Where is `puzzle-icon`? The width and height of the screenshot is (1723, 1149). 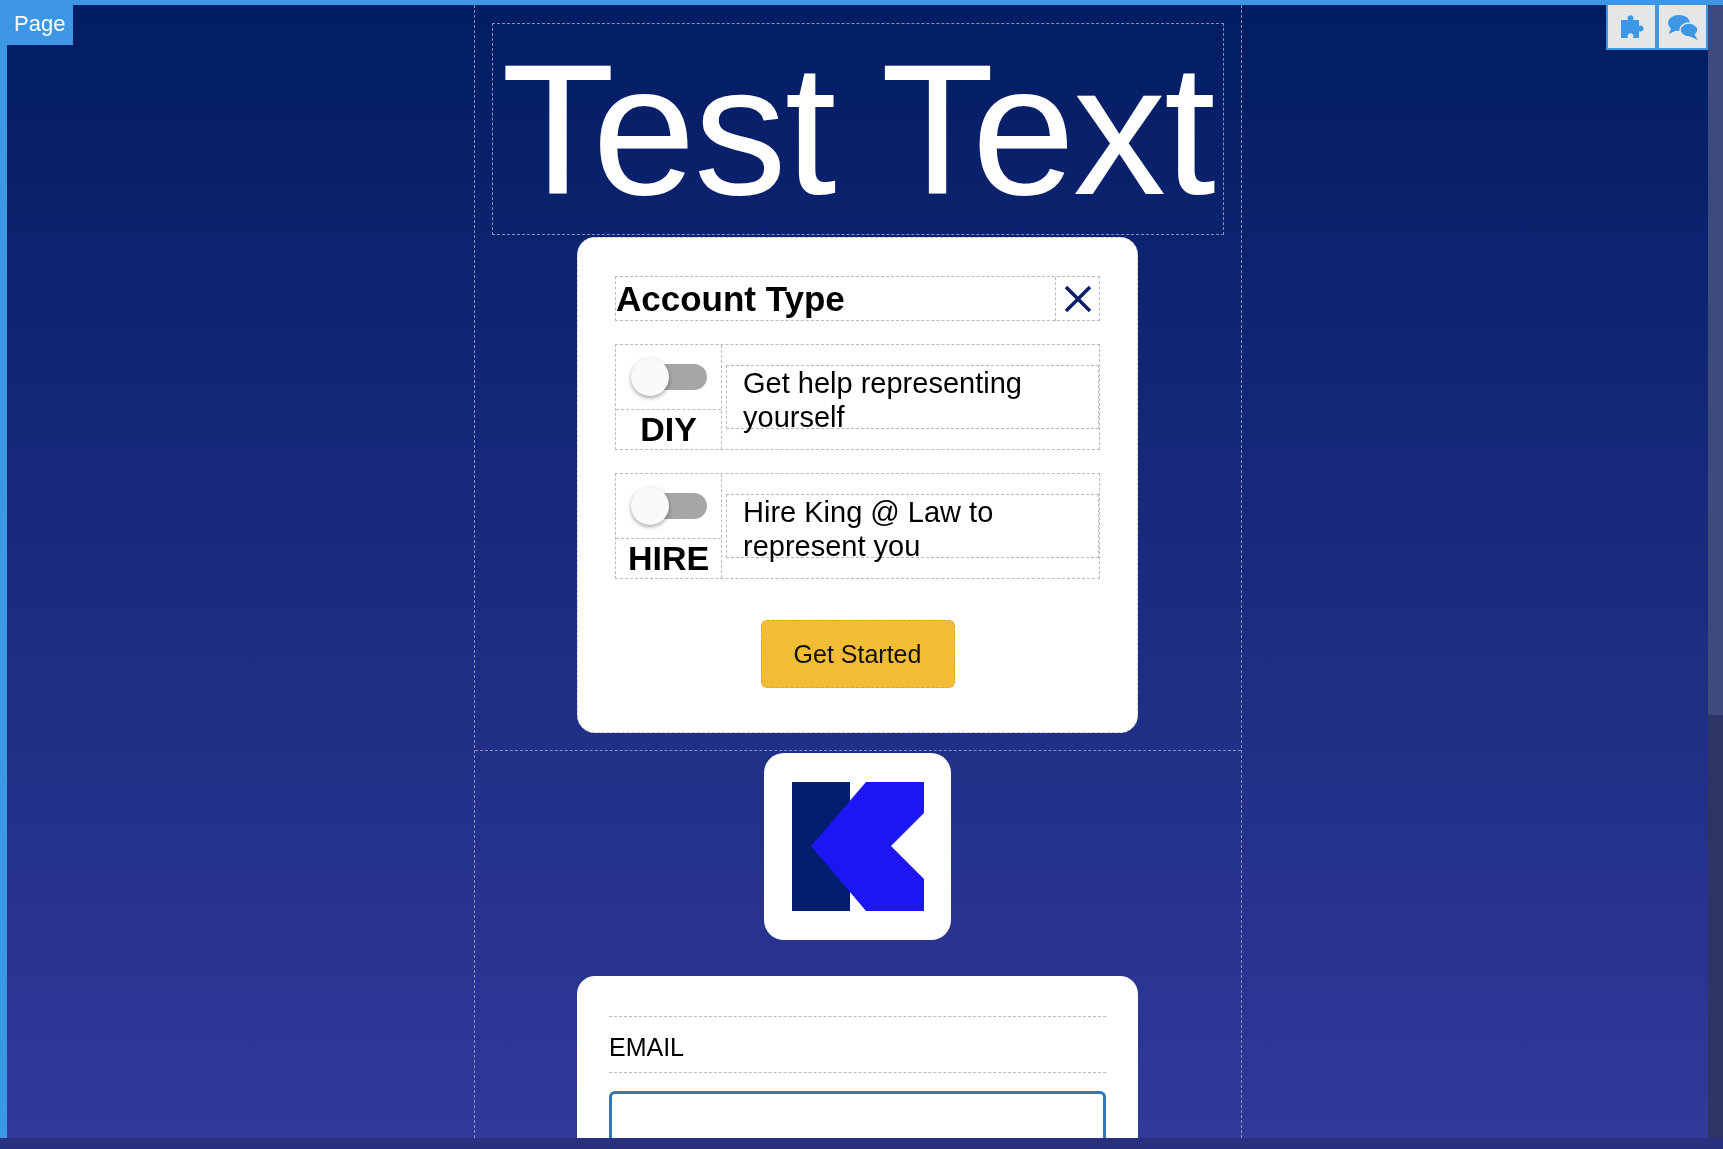
puzzle-icon is located at coordinates (1631, 26).